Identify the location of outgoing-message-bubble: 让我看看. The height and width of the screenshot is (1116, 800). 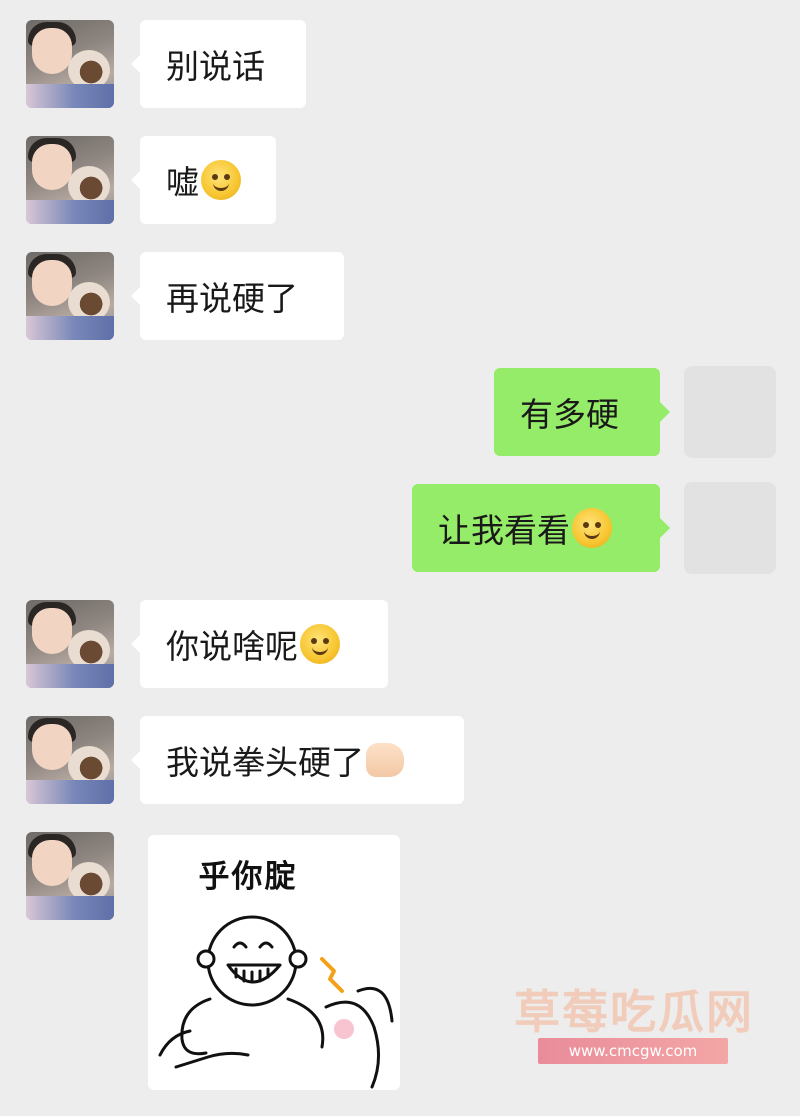
(541, 528).